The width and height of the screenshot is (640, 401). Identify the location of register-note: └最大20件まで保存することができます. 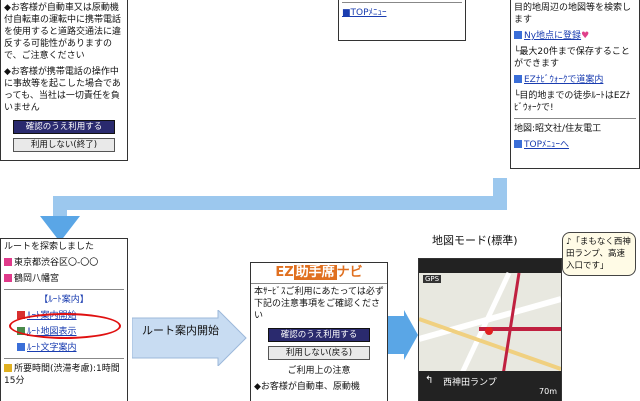
(572, 58).